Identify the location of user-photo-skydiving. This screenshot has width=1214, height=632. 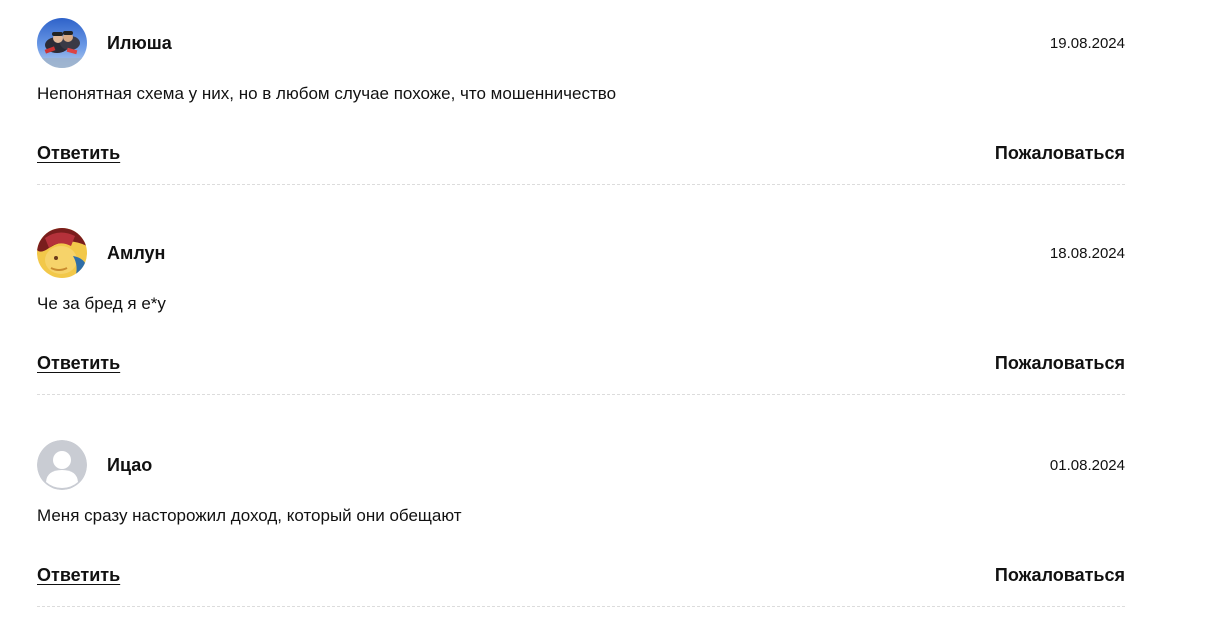
(62, 43).